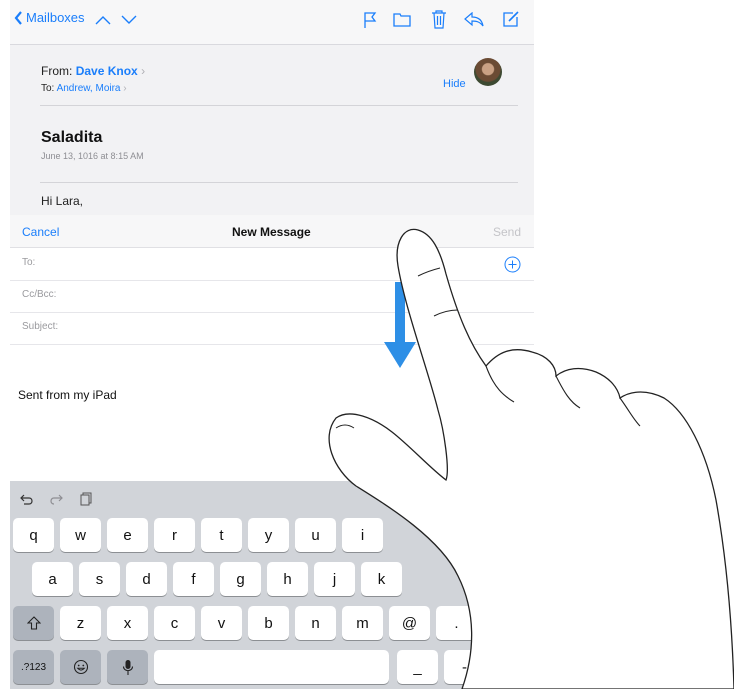 The height and width of the screenshot is (689, 734). What do you see at coordinates (439, 19) in the screenshot?
I see `trash-icon` at bounding box center [439, 19].